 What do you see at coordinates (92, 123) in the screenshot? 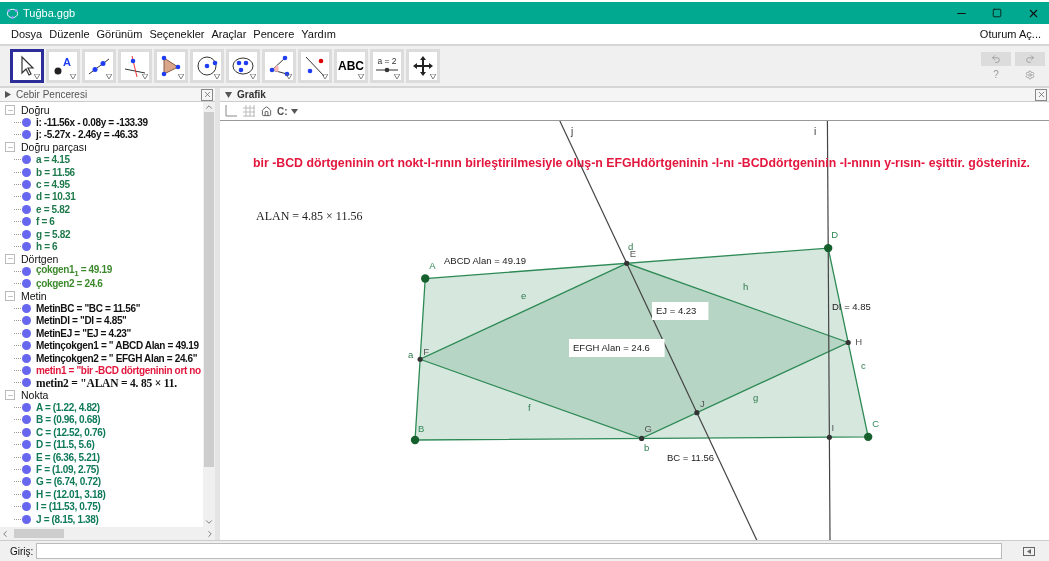
I see `algebra-entry: i: -11.56x - 0.08y = -133.39` at bounding box center [92, 123].